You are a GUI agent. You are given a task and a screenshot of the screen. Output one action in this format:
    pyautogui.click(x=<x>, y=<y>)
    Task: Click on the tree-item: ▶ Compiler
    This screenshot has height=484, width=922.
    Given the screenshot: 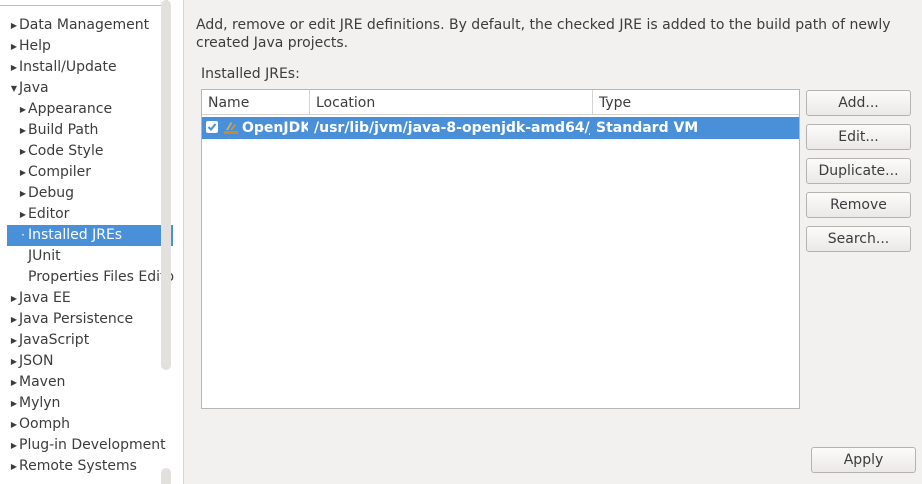 What is the action you would take?
    pyautogui.click(x=54, y=172)
    